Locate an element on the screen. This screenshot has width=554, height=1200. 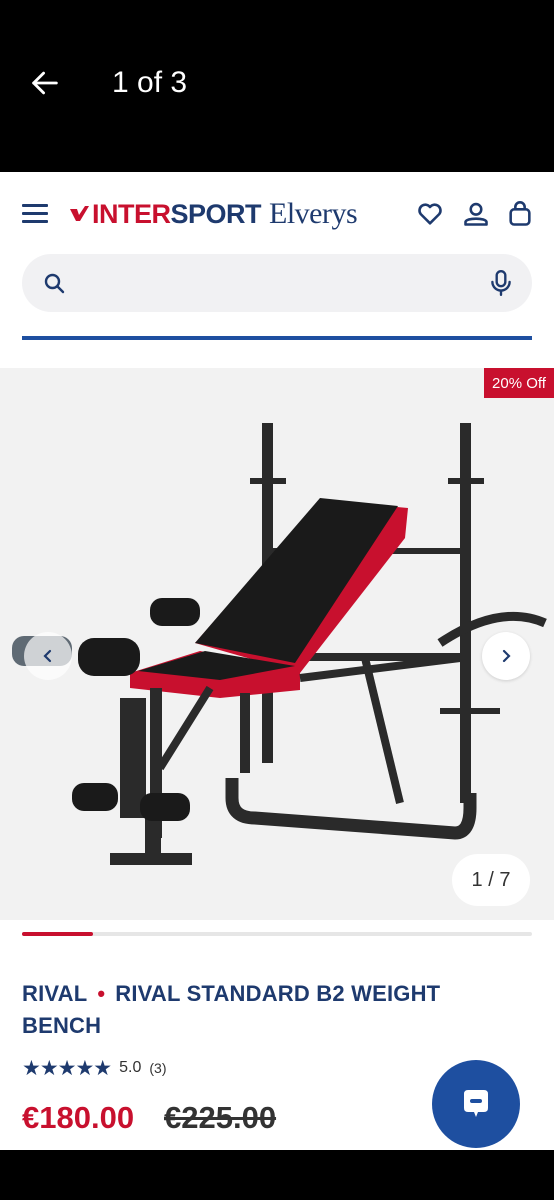
rating-value: 5.0 is located at coordinates (130, 1067).